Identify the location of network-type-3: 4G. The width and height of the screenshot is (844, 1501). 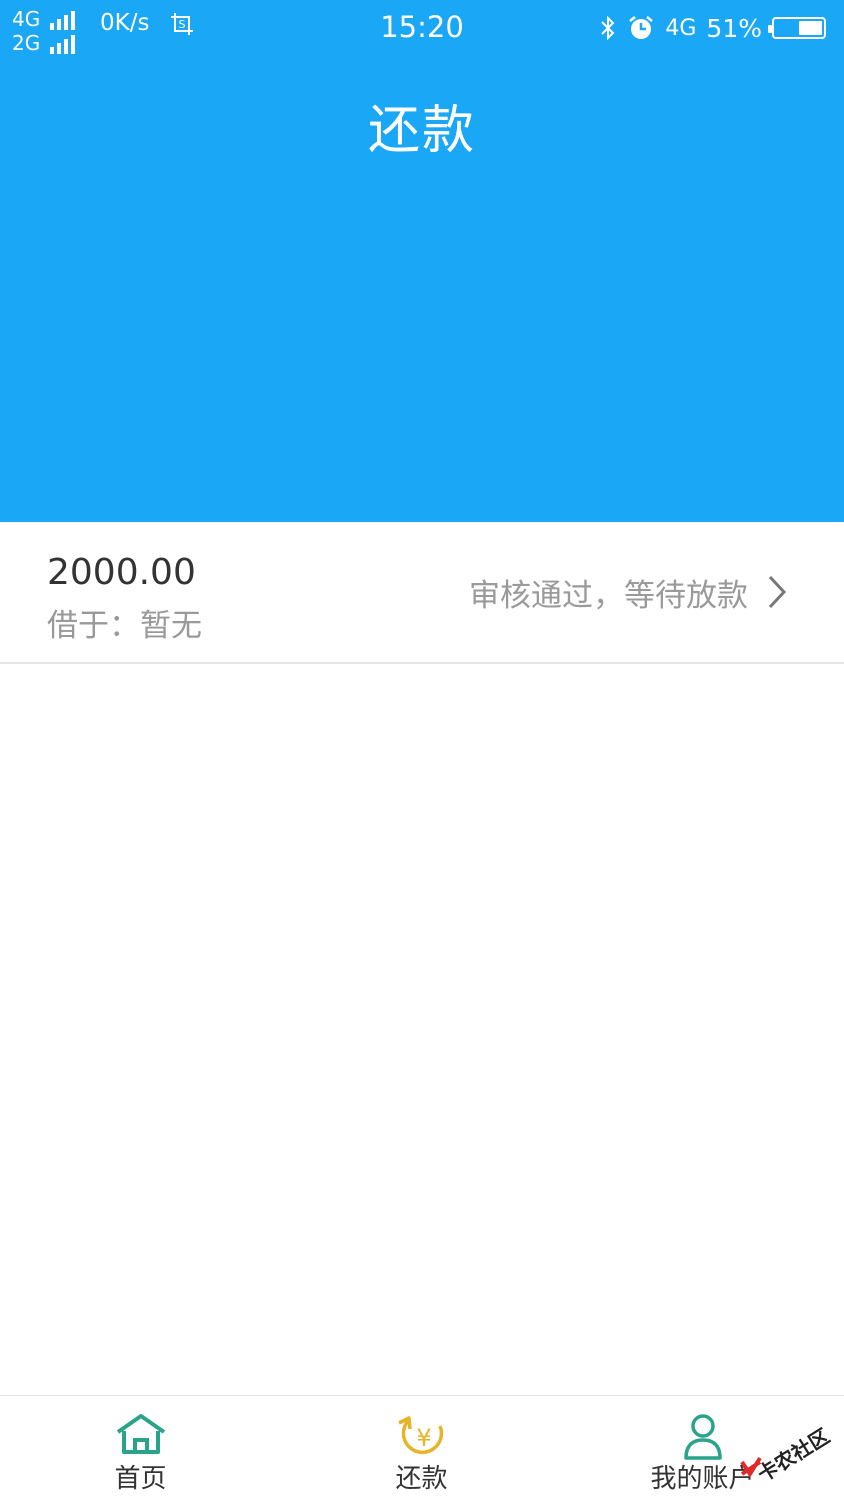
(681, 28).